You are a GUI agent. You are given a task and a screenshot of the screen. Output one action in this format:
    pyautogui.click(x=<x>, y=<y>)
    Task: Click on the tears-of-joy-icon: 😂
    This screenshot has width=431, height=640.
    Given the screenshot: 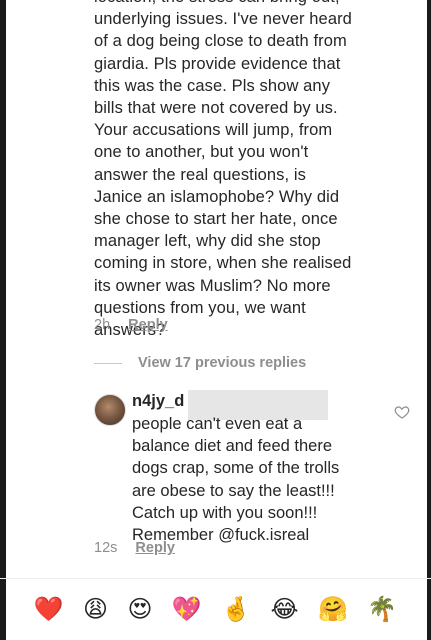 What is the action you would take?
    pyautogui.click(x=285, y=610)
    